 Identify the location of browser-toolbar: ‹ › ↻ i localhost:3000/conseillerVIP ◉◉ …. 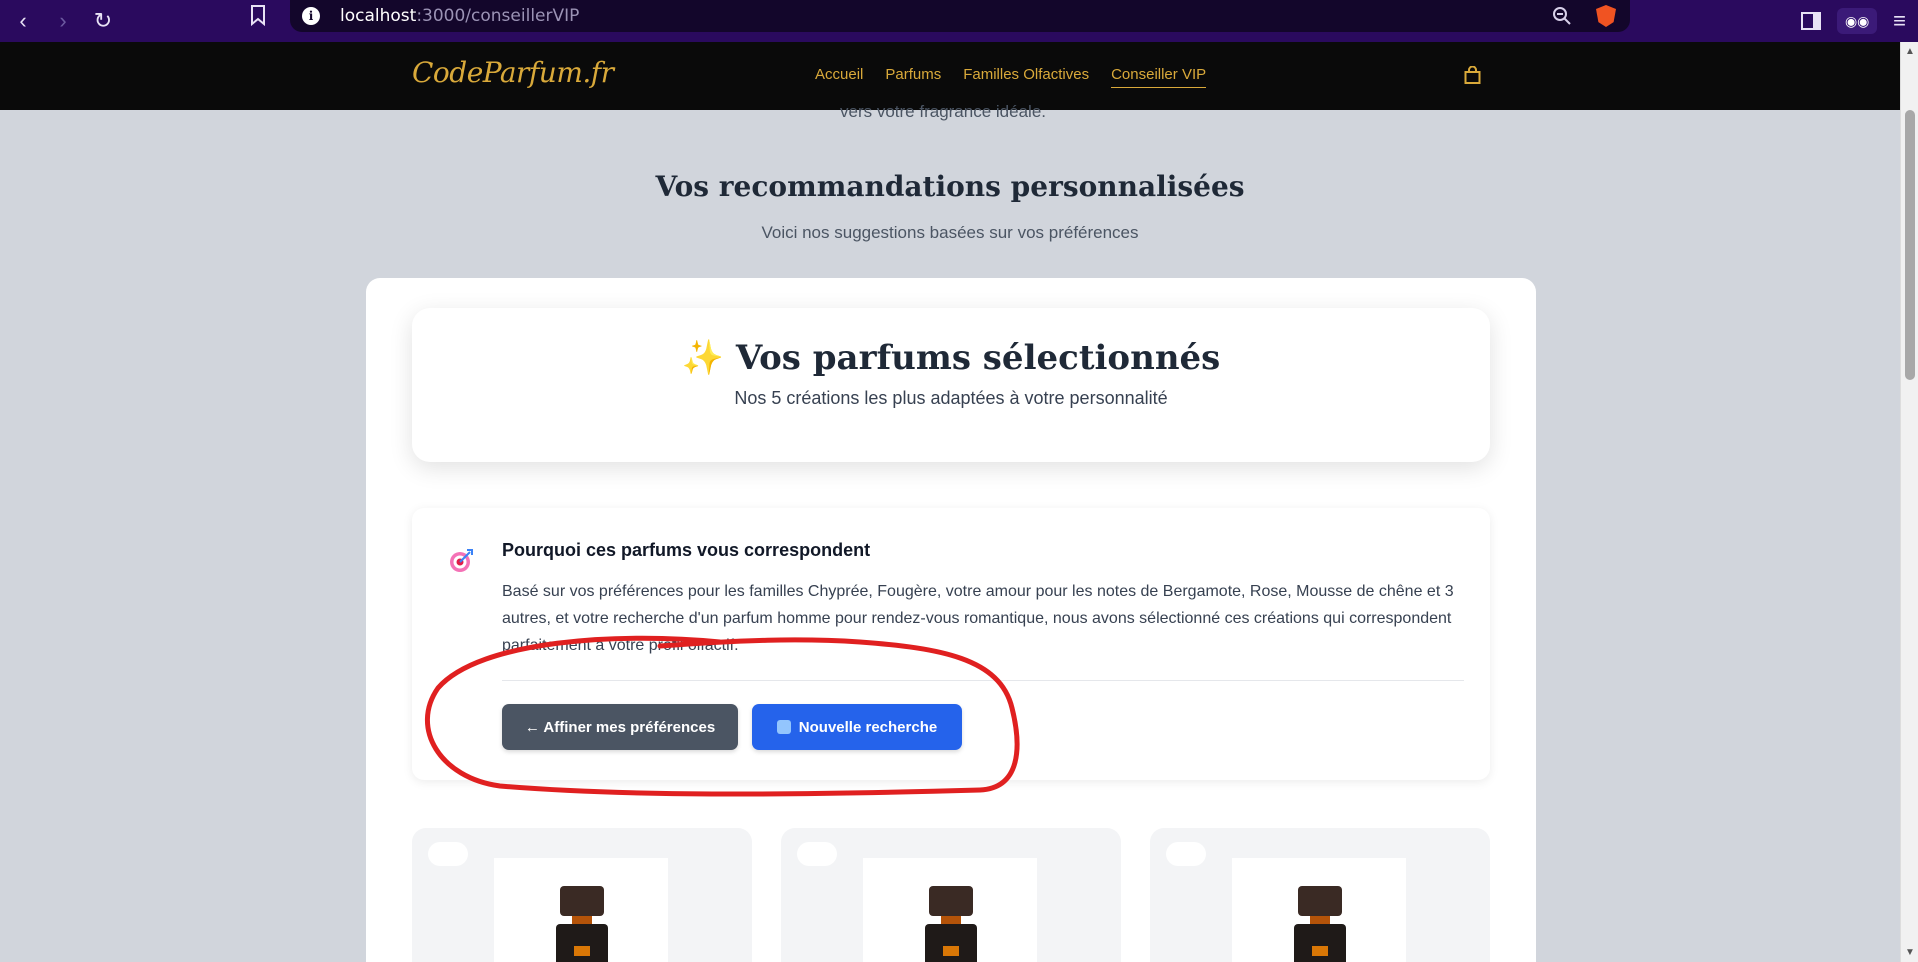
(959, 21).